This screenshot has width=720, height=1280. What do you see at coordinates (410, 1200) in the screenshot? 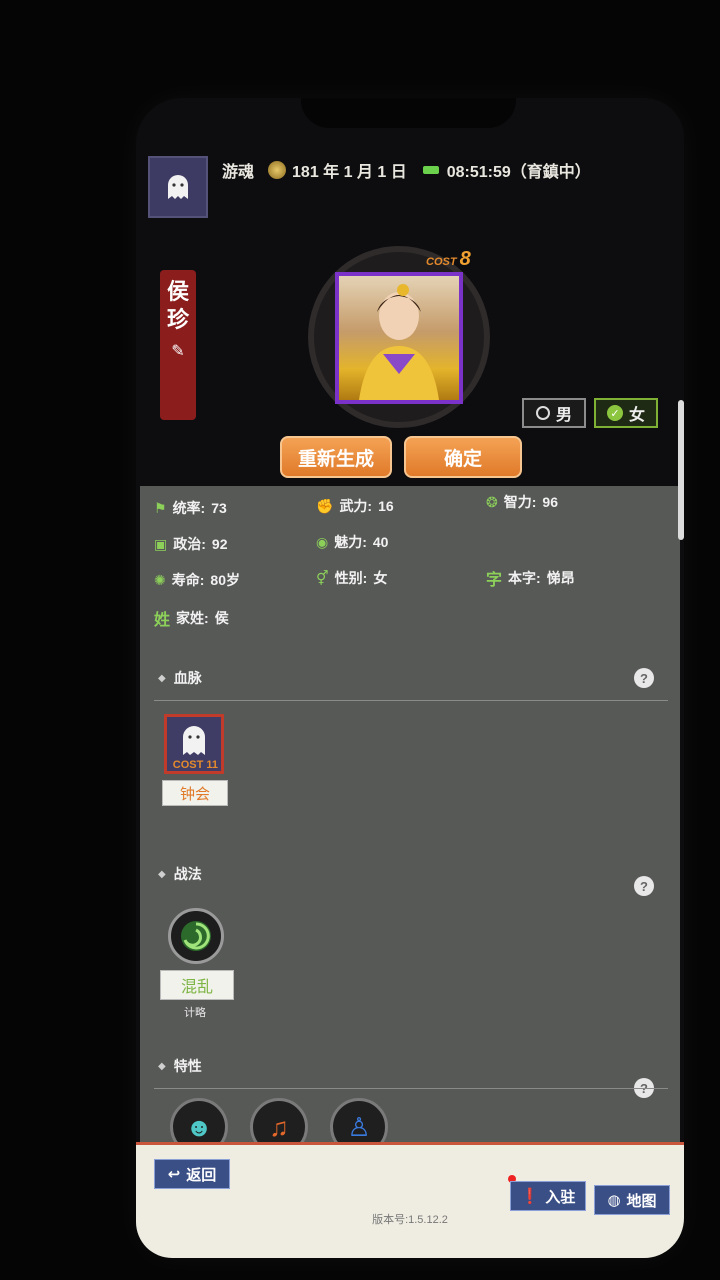
I see `bottom-bar: ↩ 返回 ❗ 入驻 ◍ 地图 版本号:1.5.12.2` at bounding box center [410, 1200].